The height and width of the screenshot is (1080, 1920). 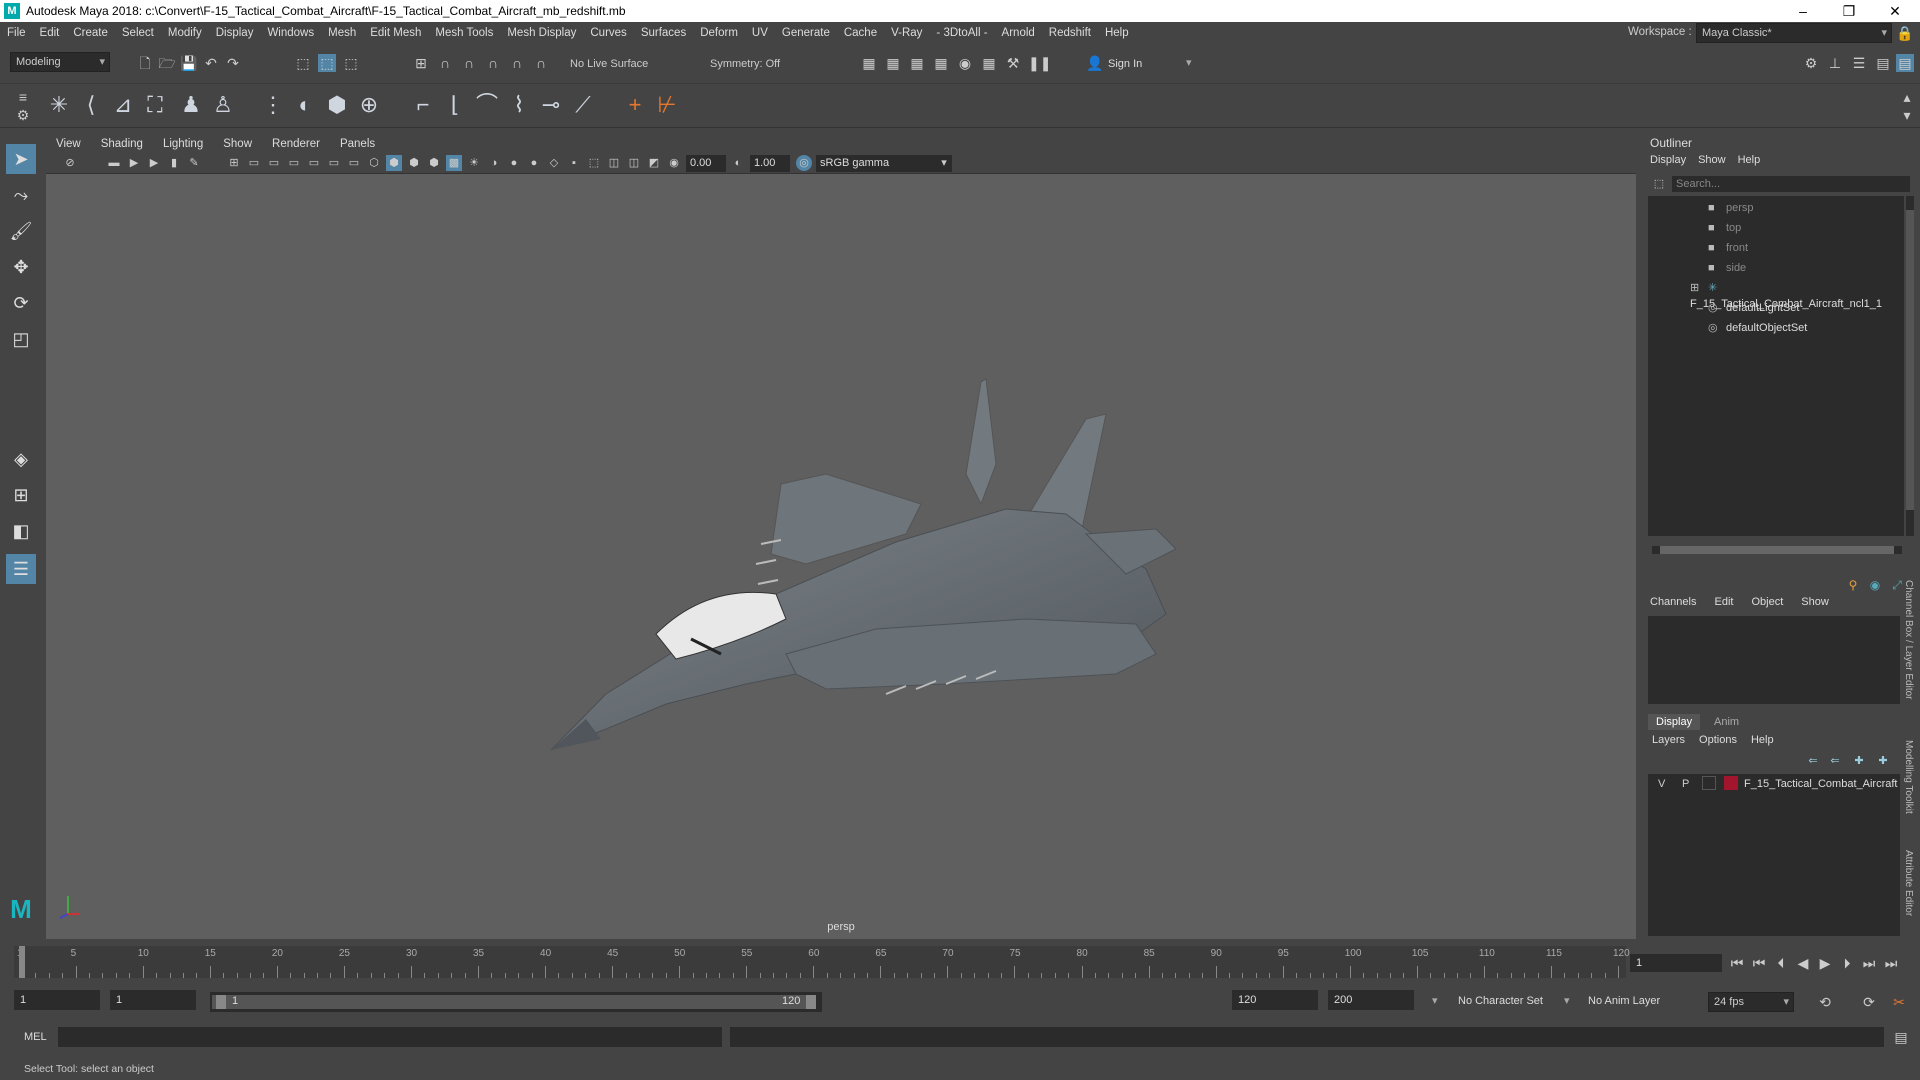 I want to click on single-perspective-icon: ◈, so click(x=21, y=459).